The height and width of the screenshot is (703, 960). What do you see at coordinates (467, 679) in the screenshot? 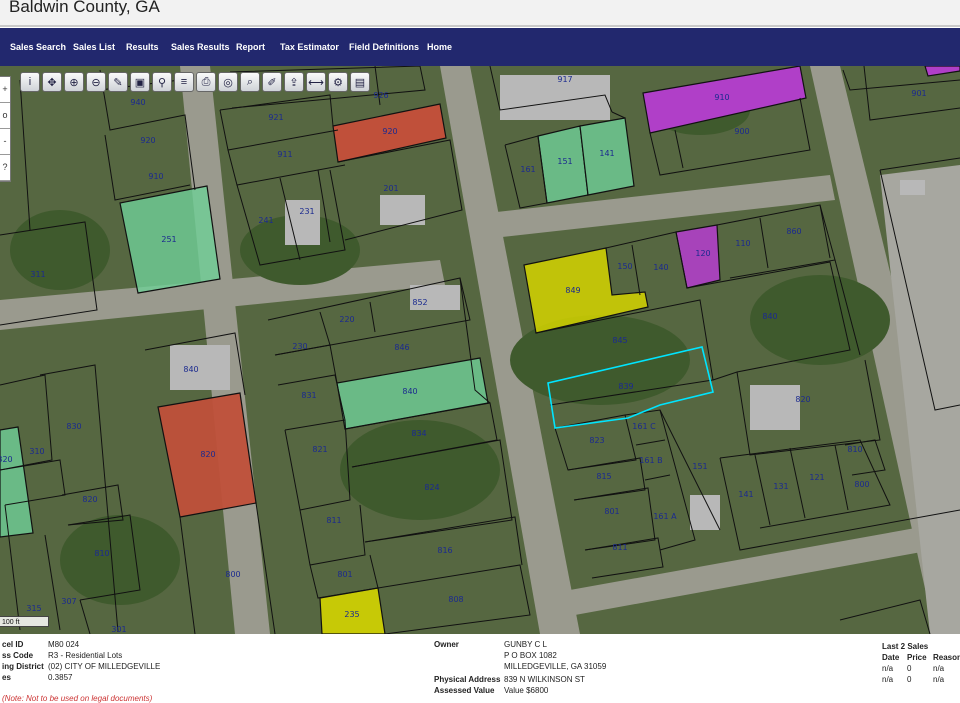
I see `physical-address-label: Physical Address` at bounding box center [467, 679].